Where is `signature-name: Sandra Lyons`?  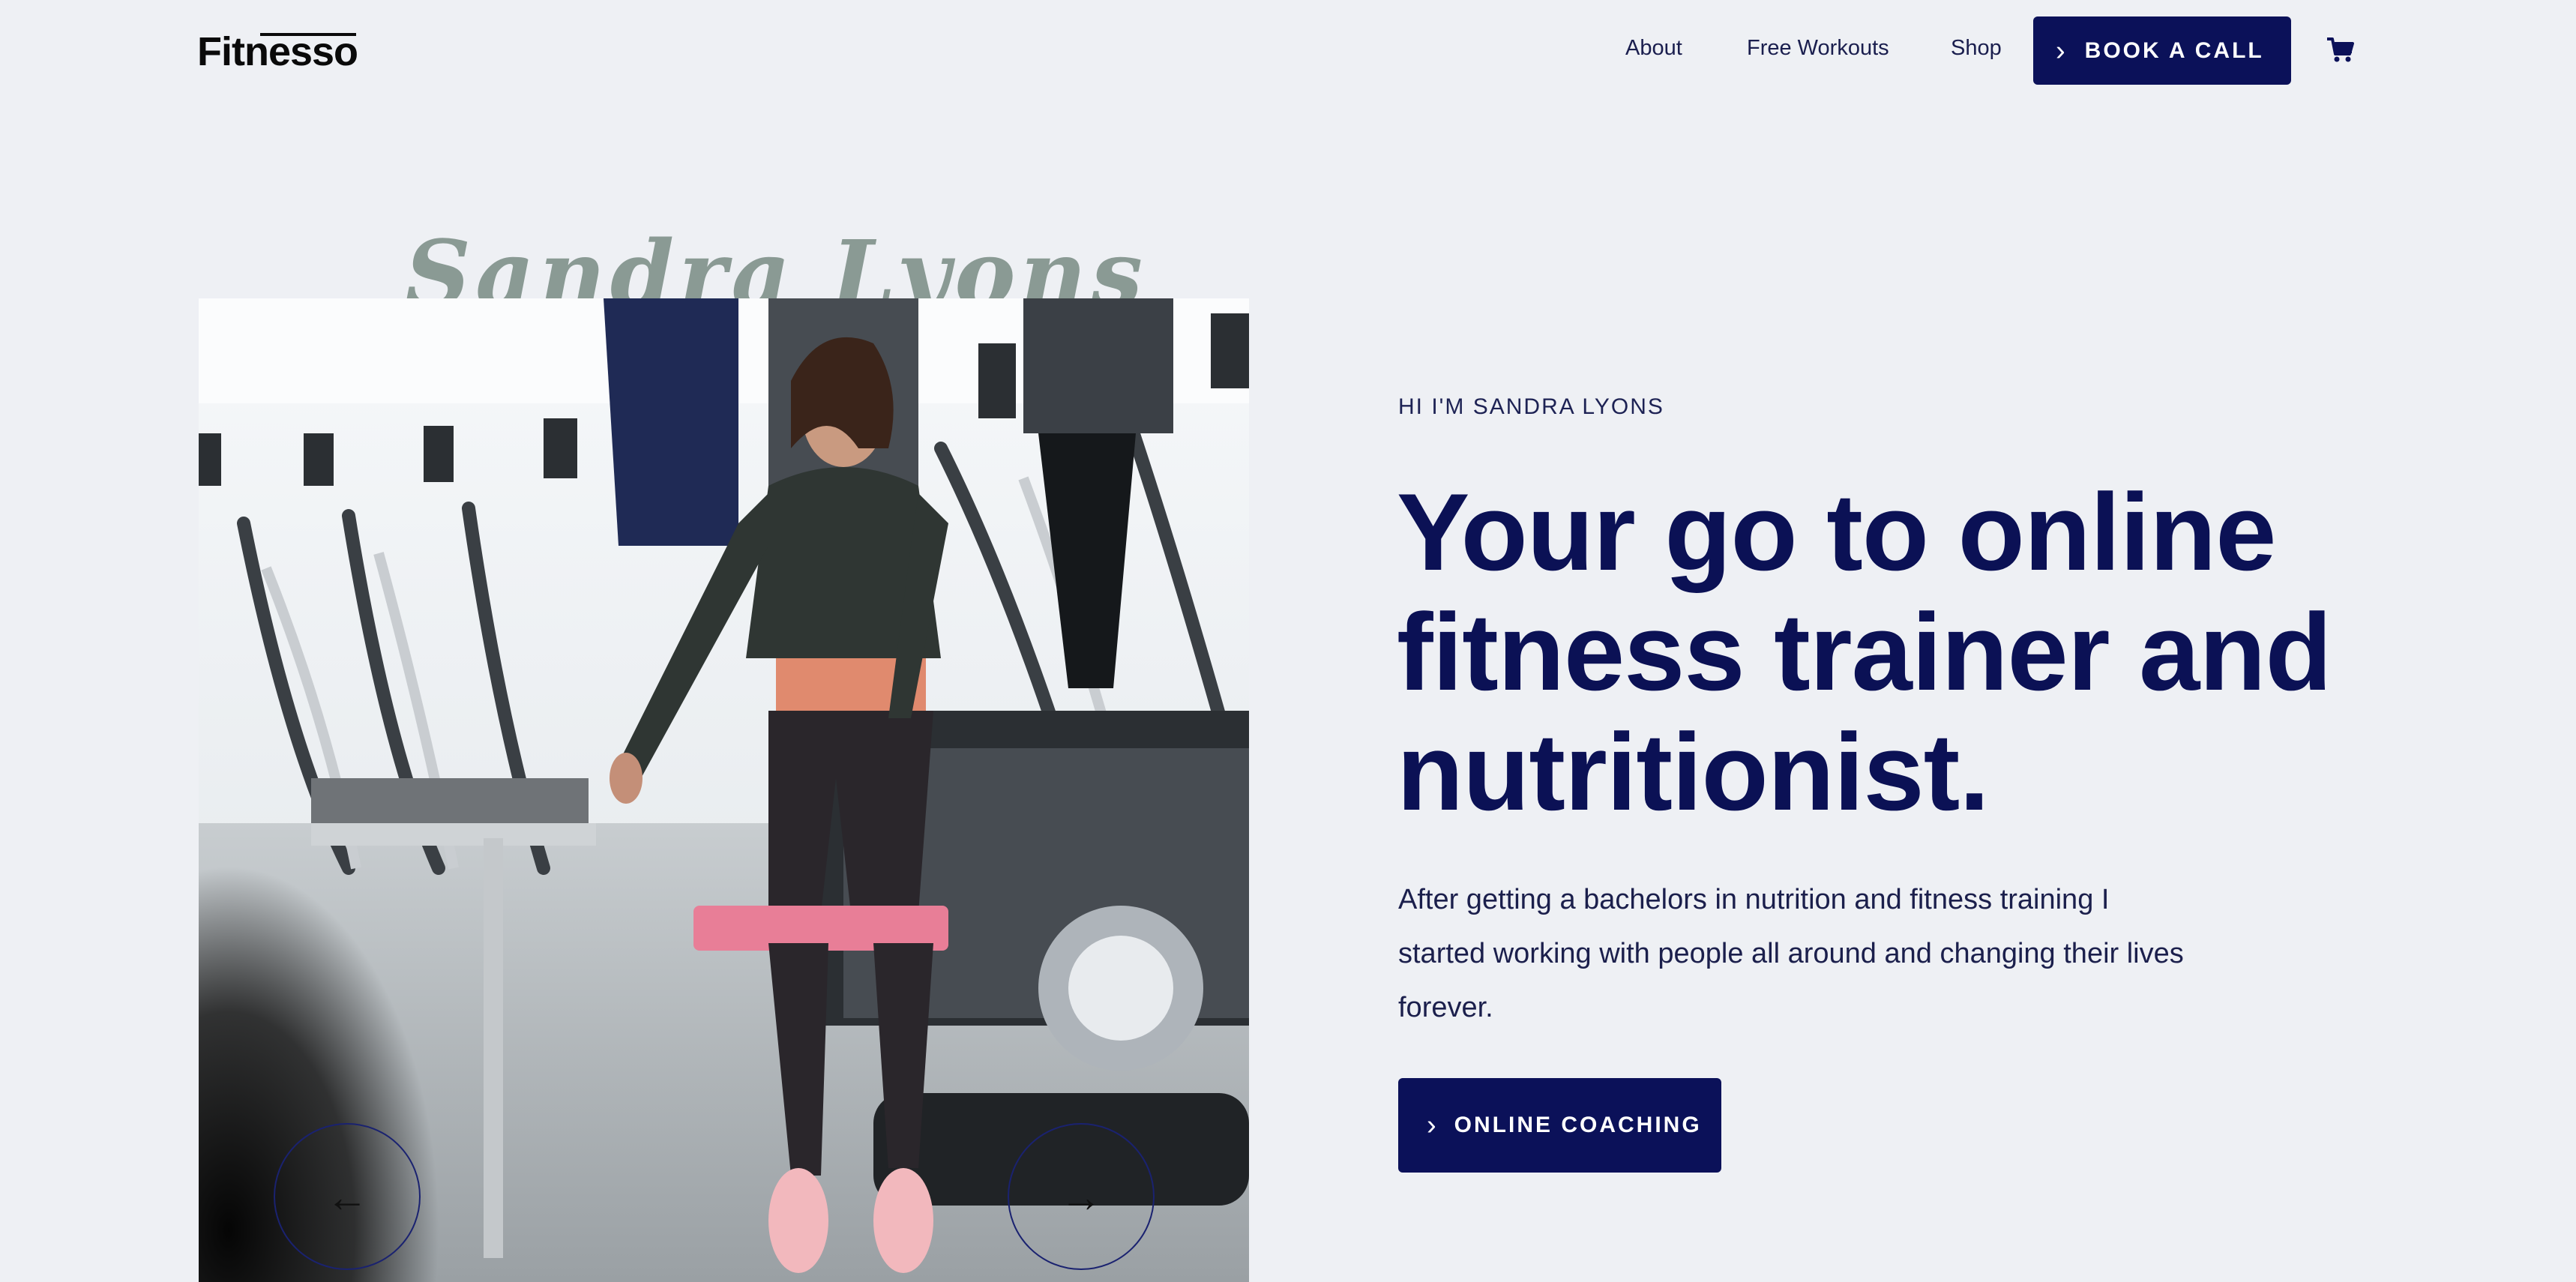
signature-name: Sandra Lyons is located at coordinates (776, 260).